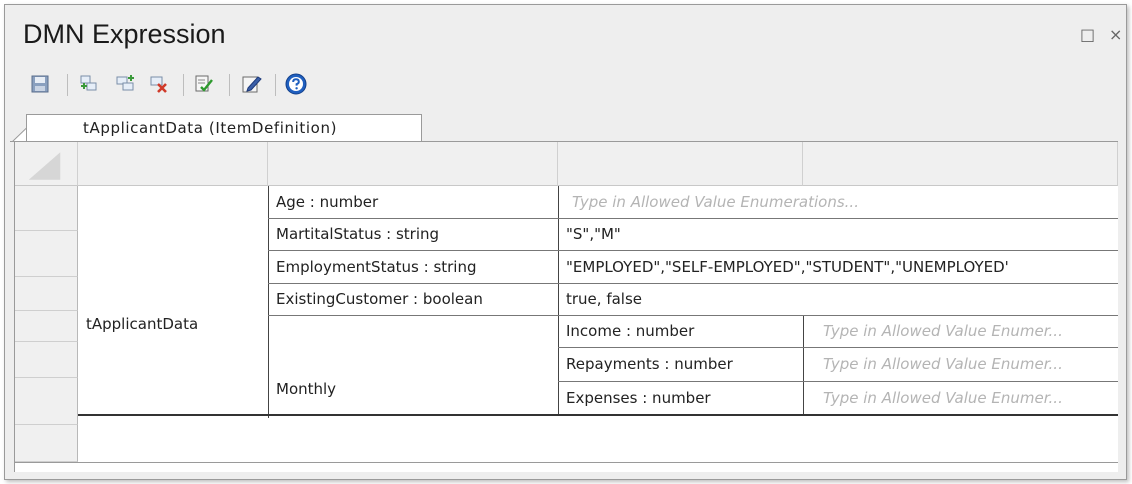 This screenshot has height=484, width=1132. I want to click on maximize-icon: □, so click(1087, 35).